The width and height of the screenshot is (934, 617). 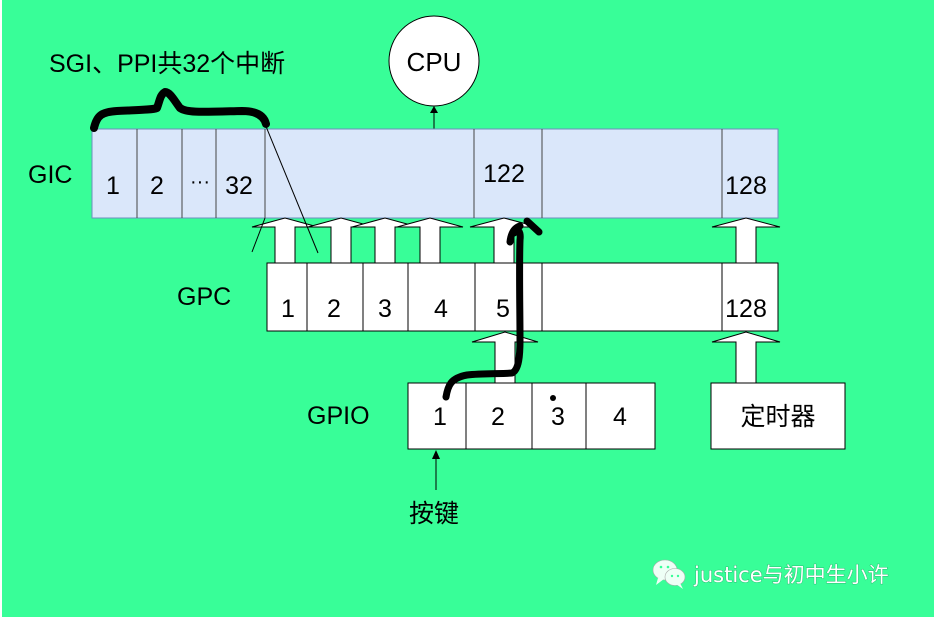 I want to click on hand-drawn-brace, so click(x=180, y=110).